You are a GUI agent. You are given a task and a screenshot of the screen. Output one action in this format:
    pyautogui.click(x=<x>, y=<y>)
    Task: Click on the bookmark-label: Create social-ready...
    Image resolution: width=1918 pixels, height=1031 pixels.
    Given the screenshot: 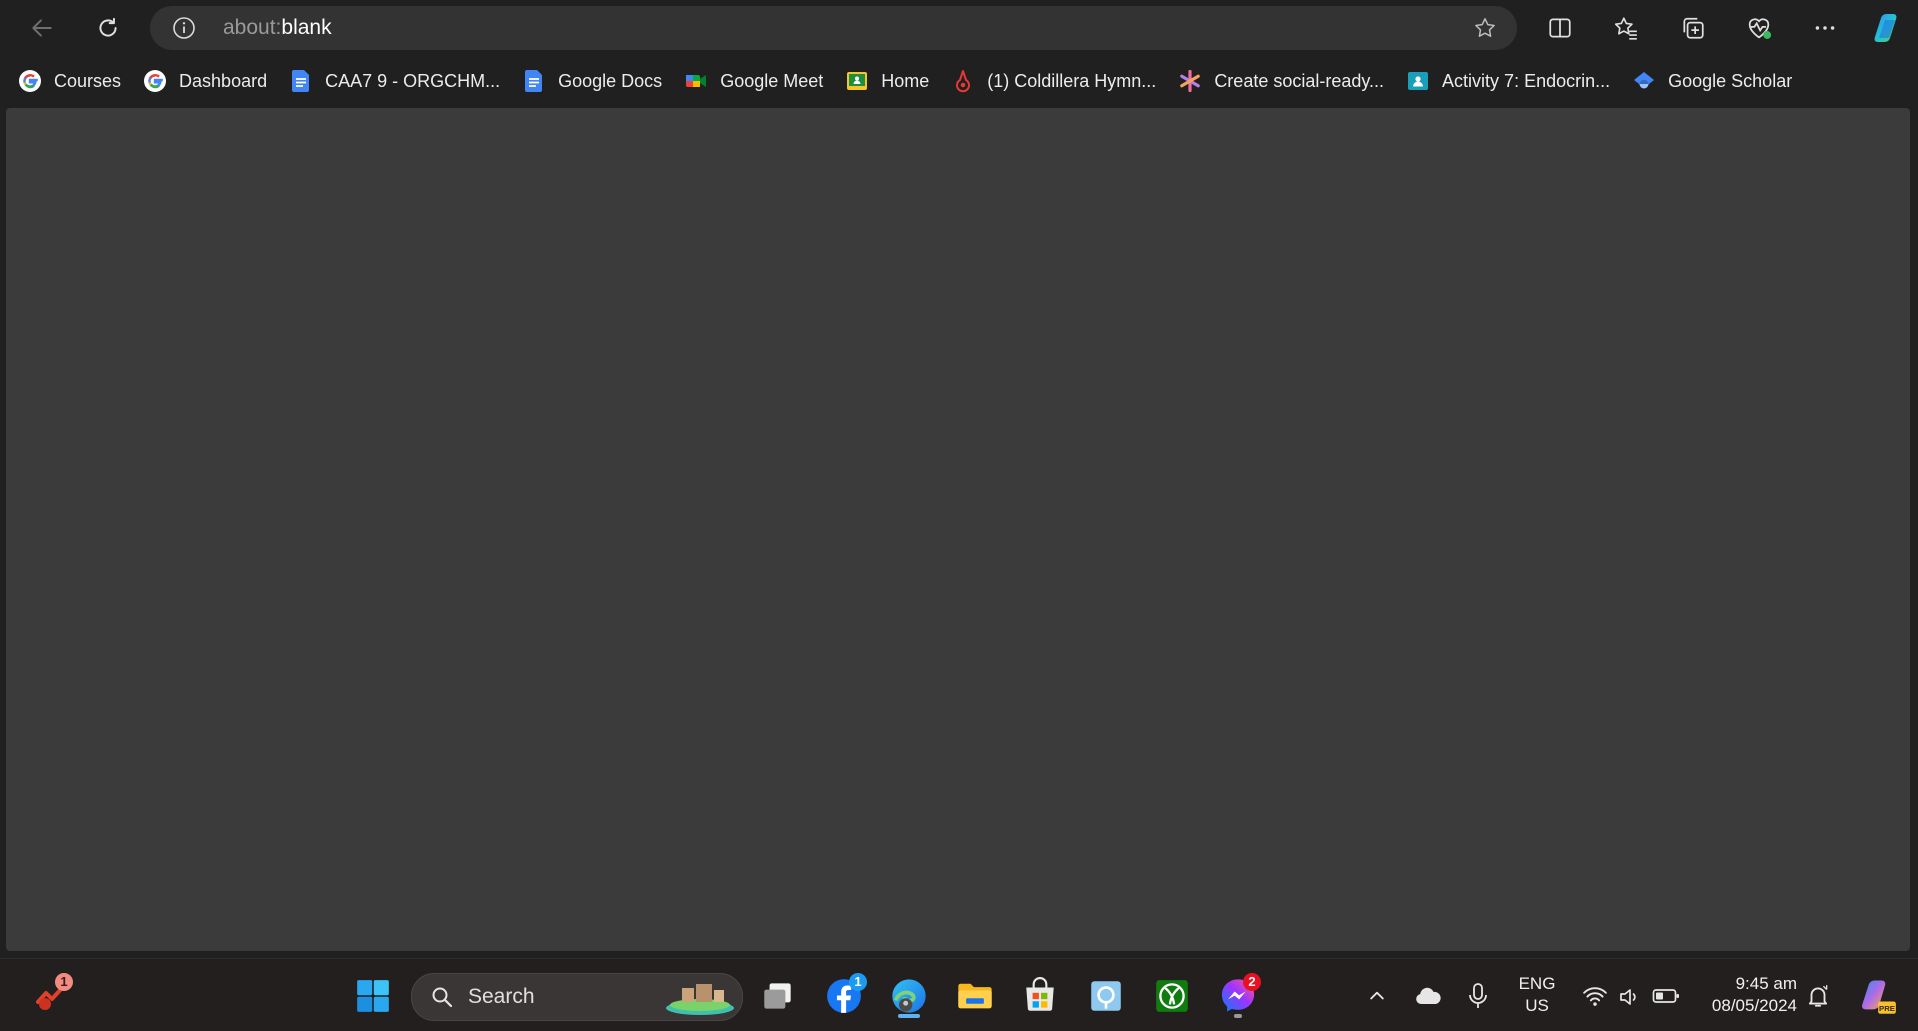 What is the action you would take?
    pyautogui.click(x=1299, y=80)
    